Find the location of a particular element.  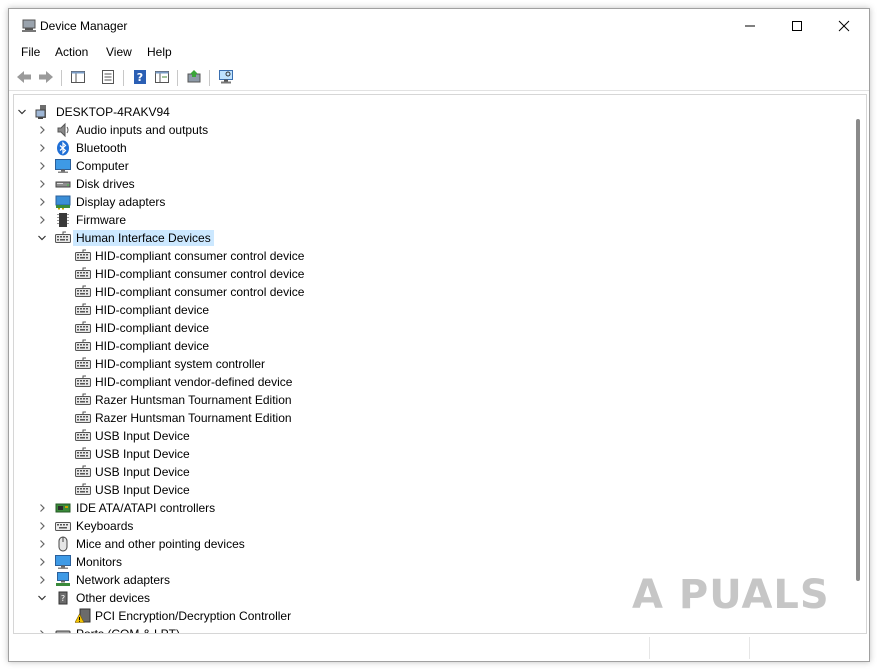

show-hide-console-tree-icon is located at coordinates (78, 78).